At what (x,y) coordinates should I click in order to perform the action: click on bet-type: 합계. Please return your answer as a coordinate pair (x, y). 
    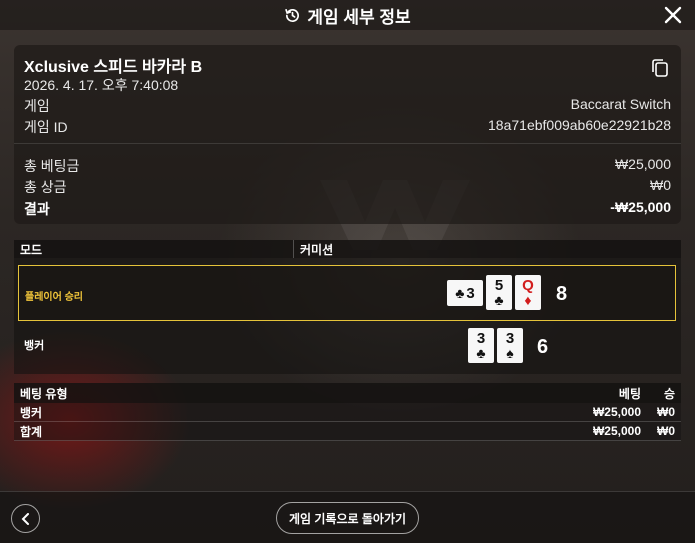
    Looking at the image, I should click on (31, 431).